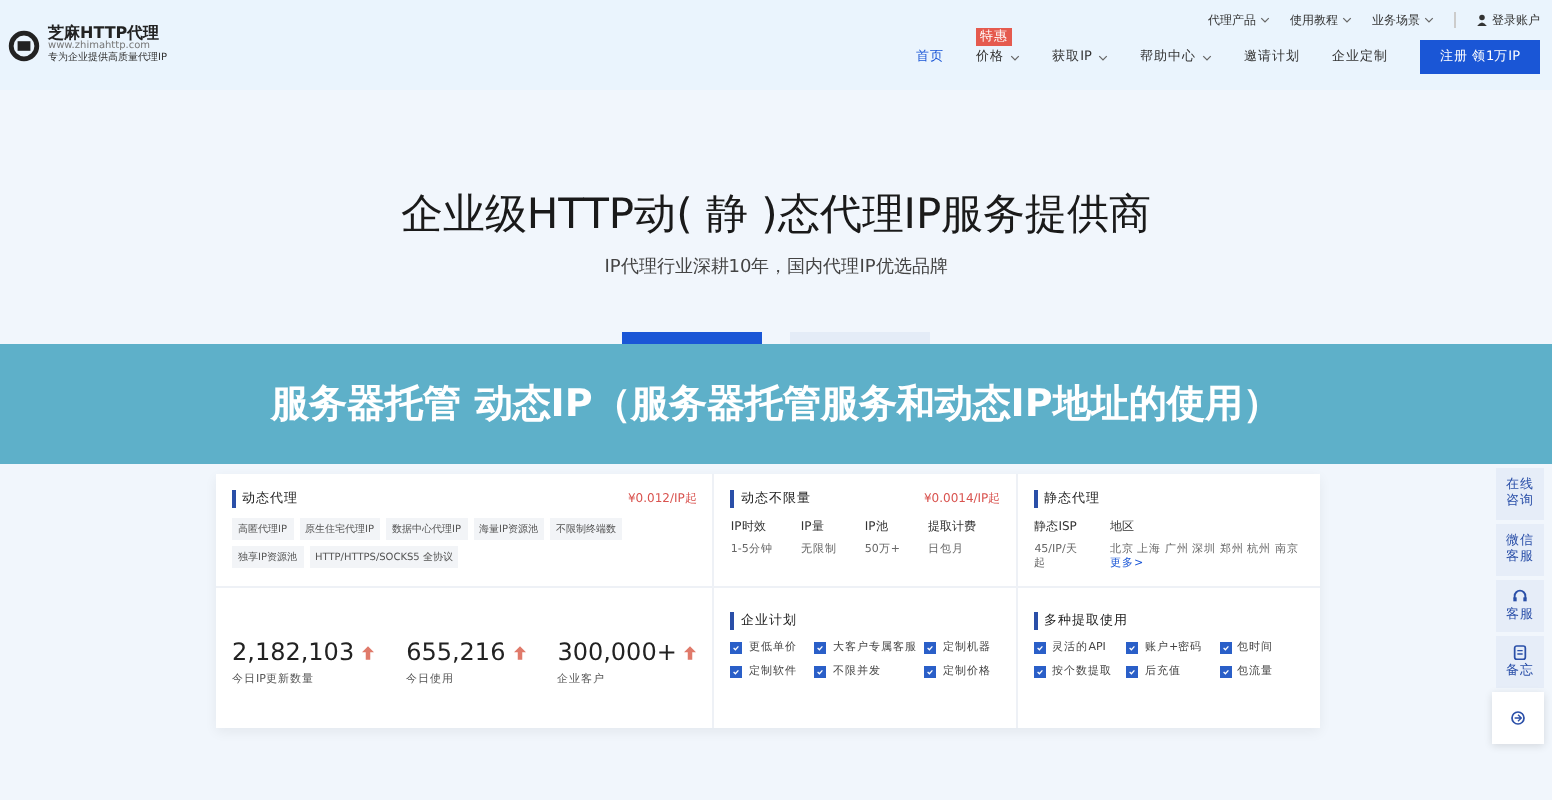  Describe the element at coordinates (617, 652) in the screenshot. I see `stat-value: 300,000+` at that location.